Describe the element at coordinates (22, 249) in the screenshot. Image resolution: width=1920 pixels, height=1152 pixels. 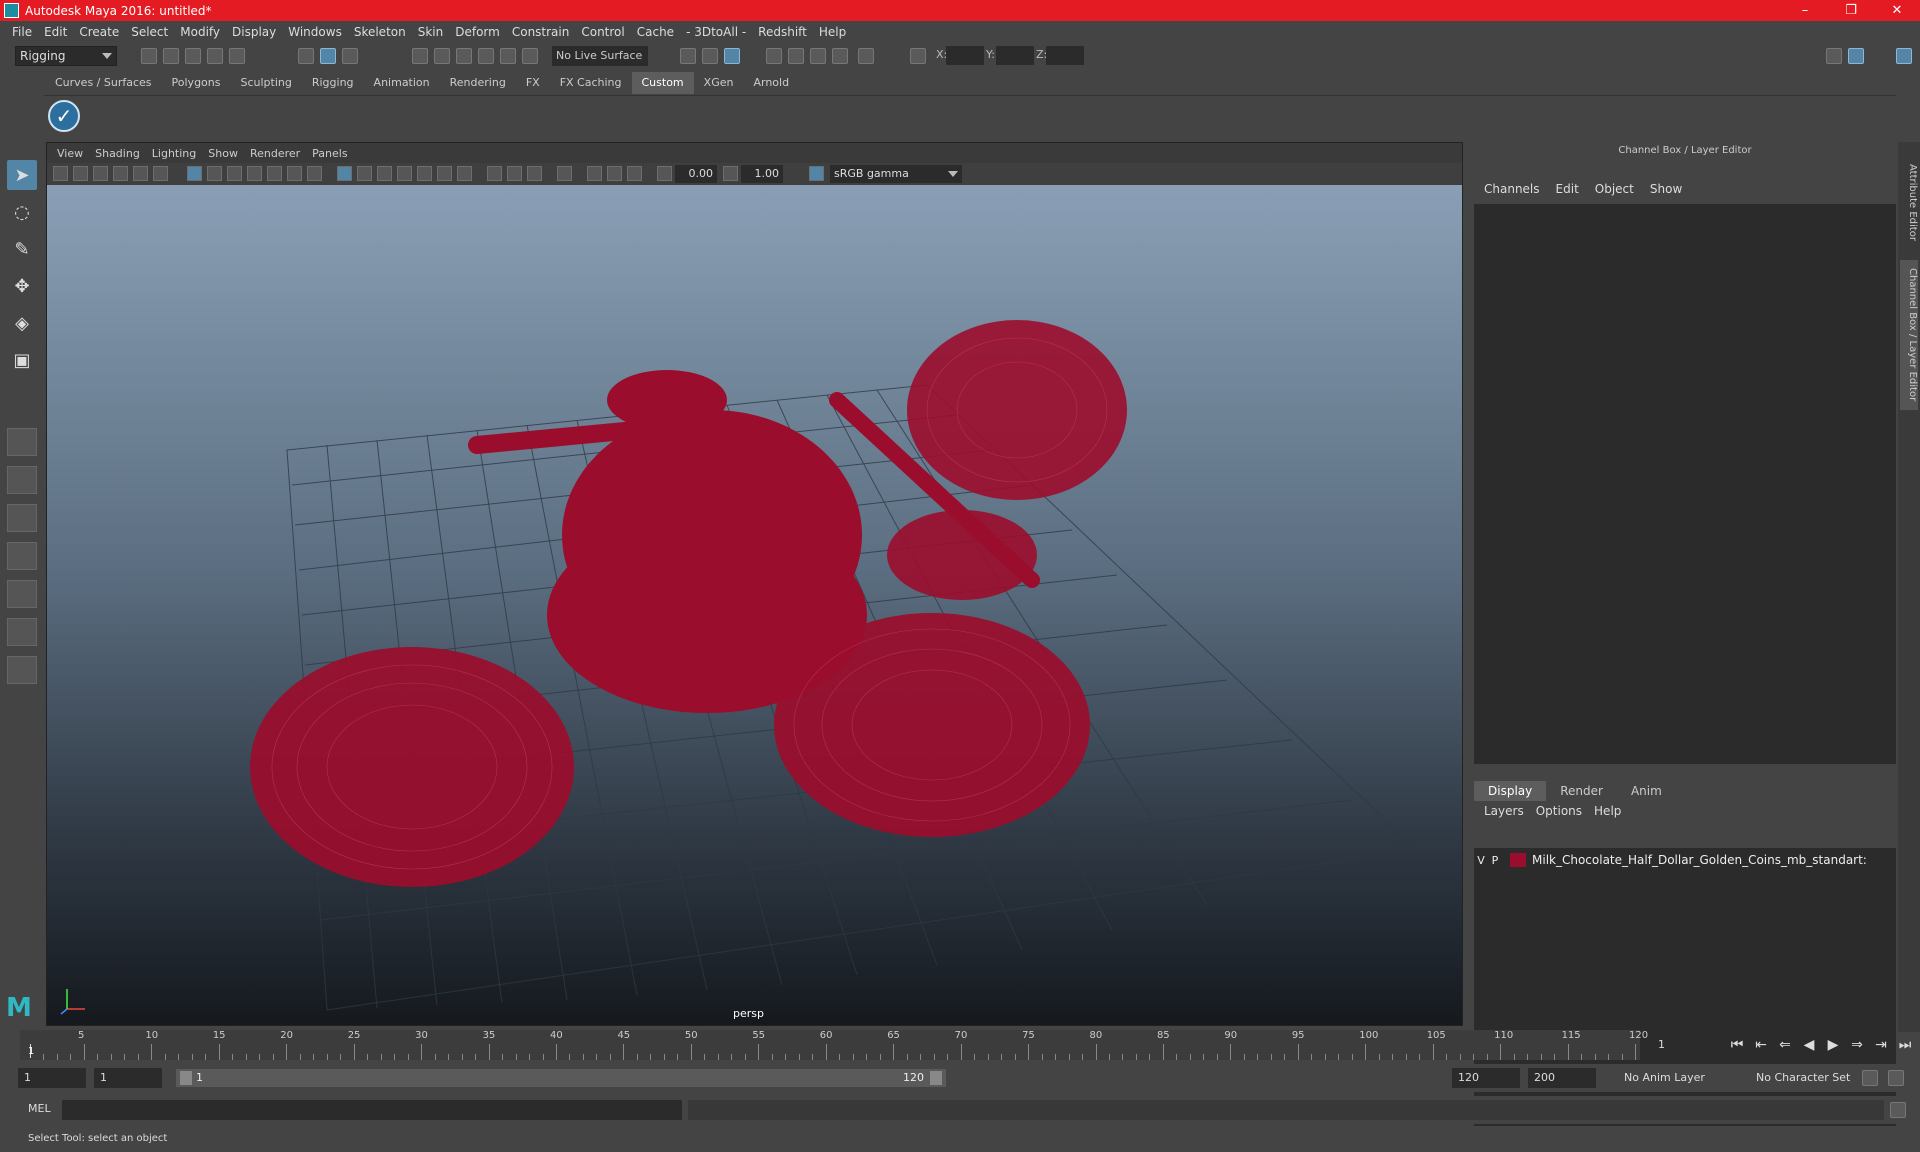
I see `paint-select-tool-icon: ✎` at that location.